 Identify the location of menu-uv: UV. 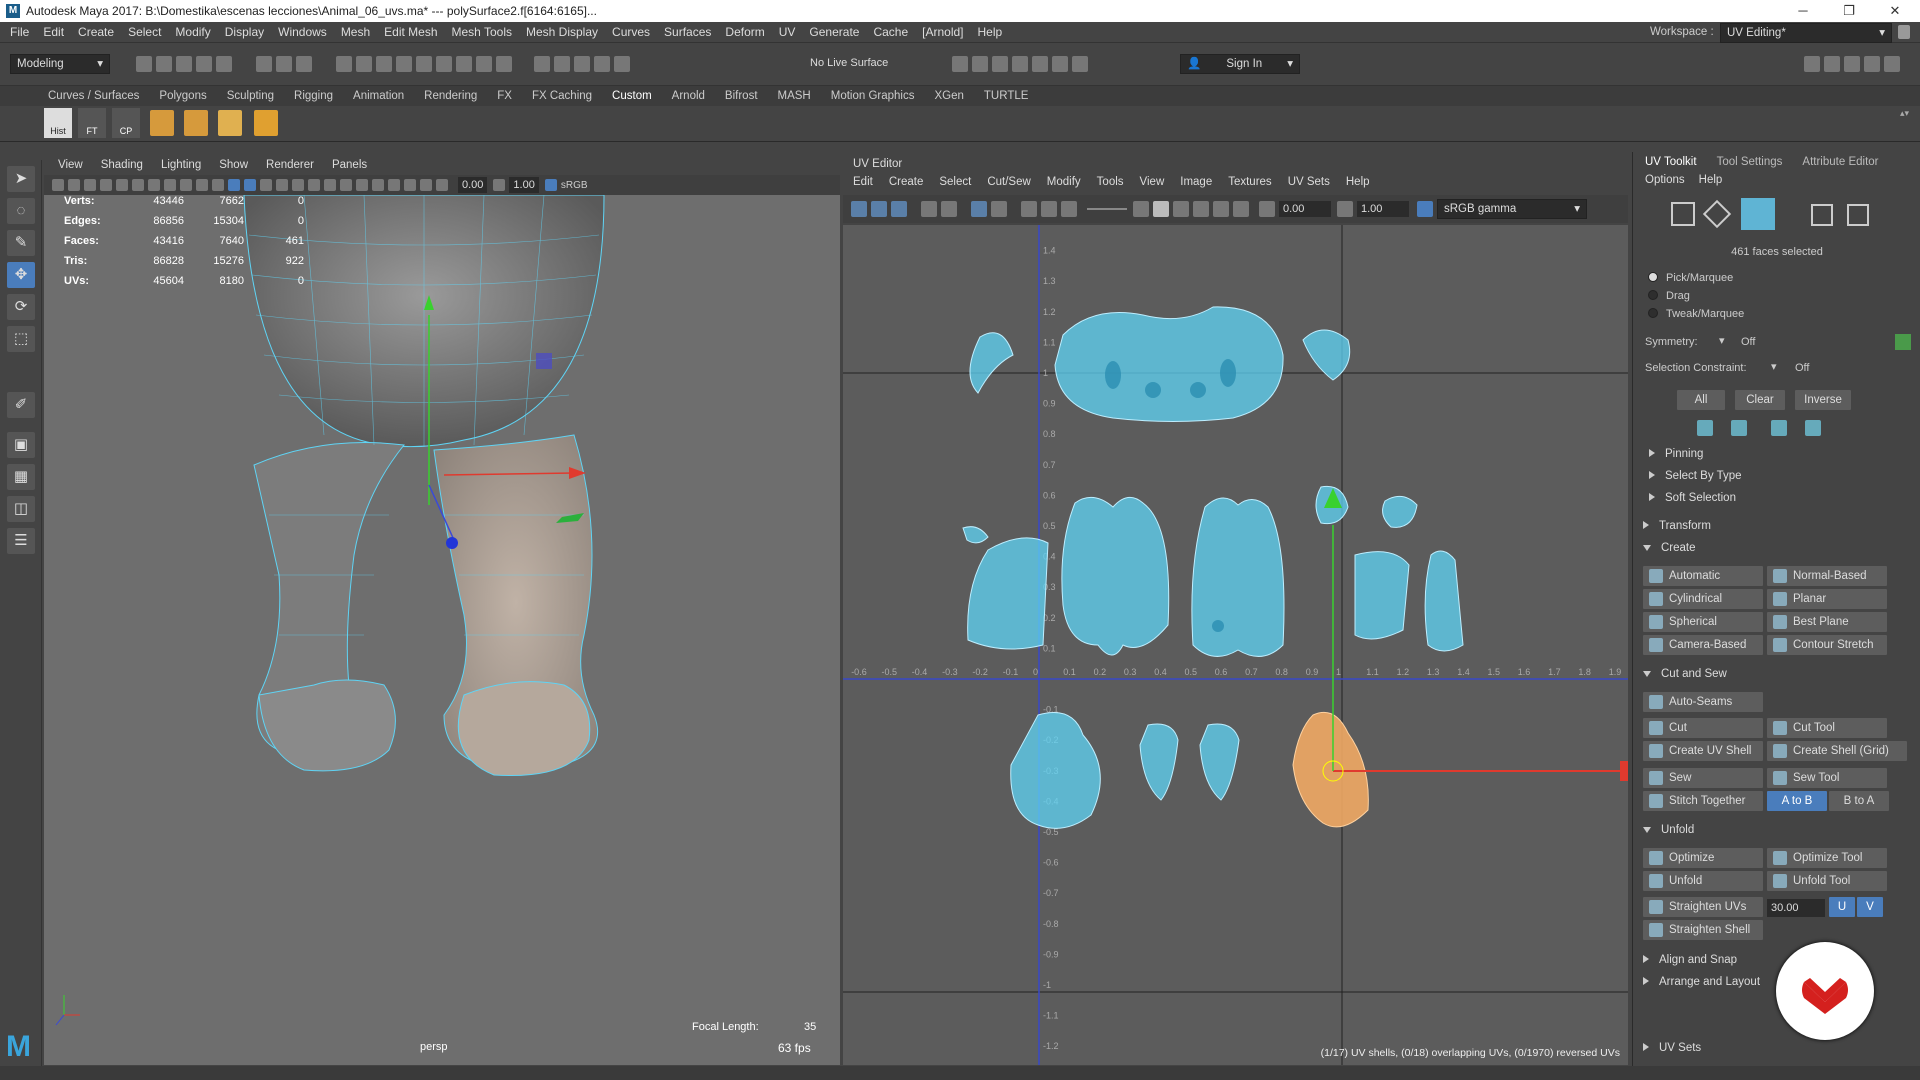
(787, 32).